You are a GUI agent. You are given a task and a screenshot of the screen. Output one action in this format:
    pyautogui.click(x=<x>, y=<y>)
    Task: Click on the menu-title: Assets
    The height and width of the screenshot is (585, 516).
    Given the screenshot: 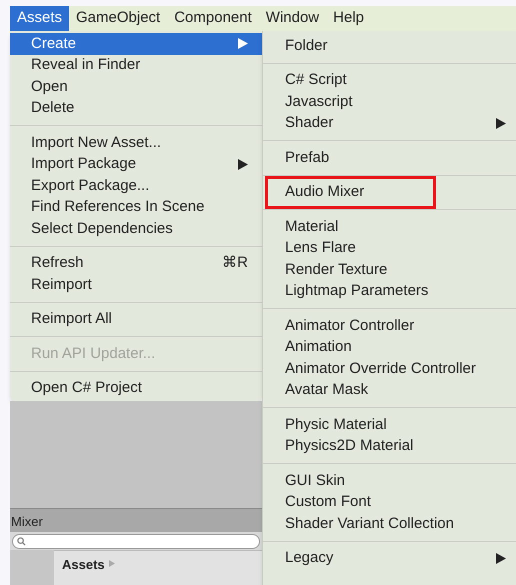 What is the action you would take?
    pyautogui.click(x=40, y=18)
    